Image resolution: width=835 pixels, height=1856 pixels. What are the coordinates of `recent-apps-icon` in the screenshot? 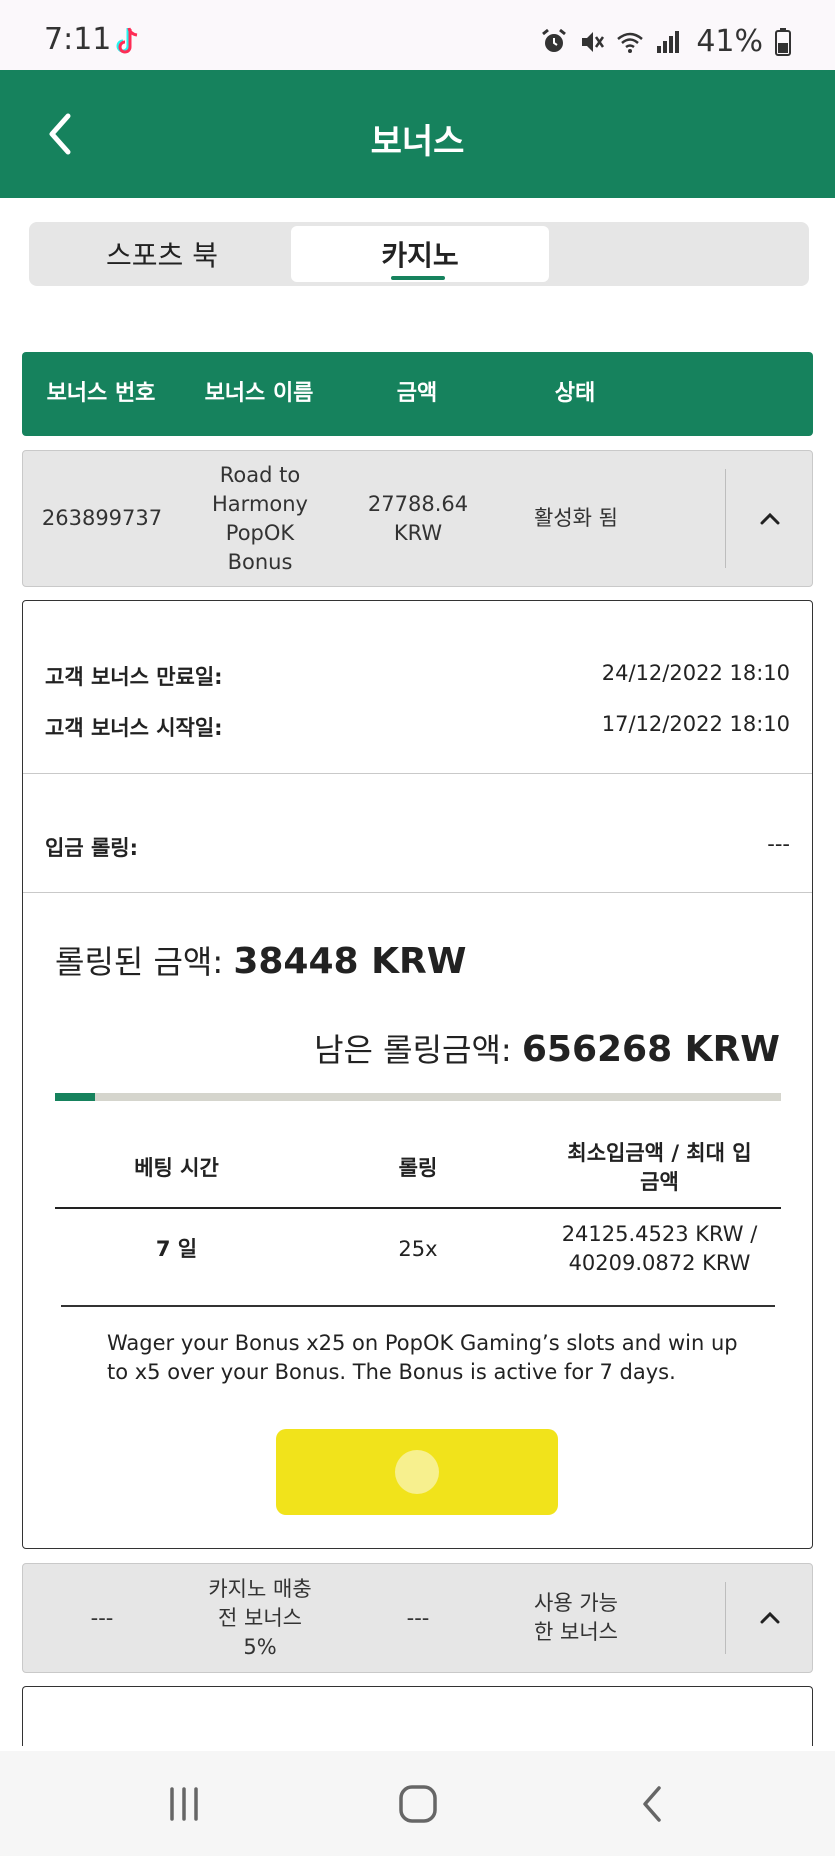 It's located at (184, 1804).